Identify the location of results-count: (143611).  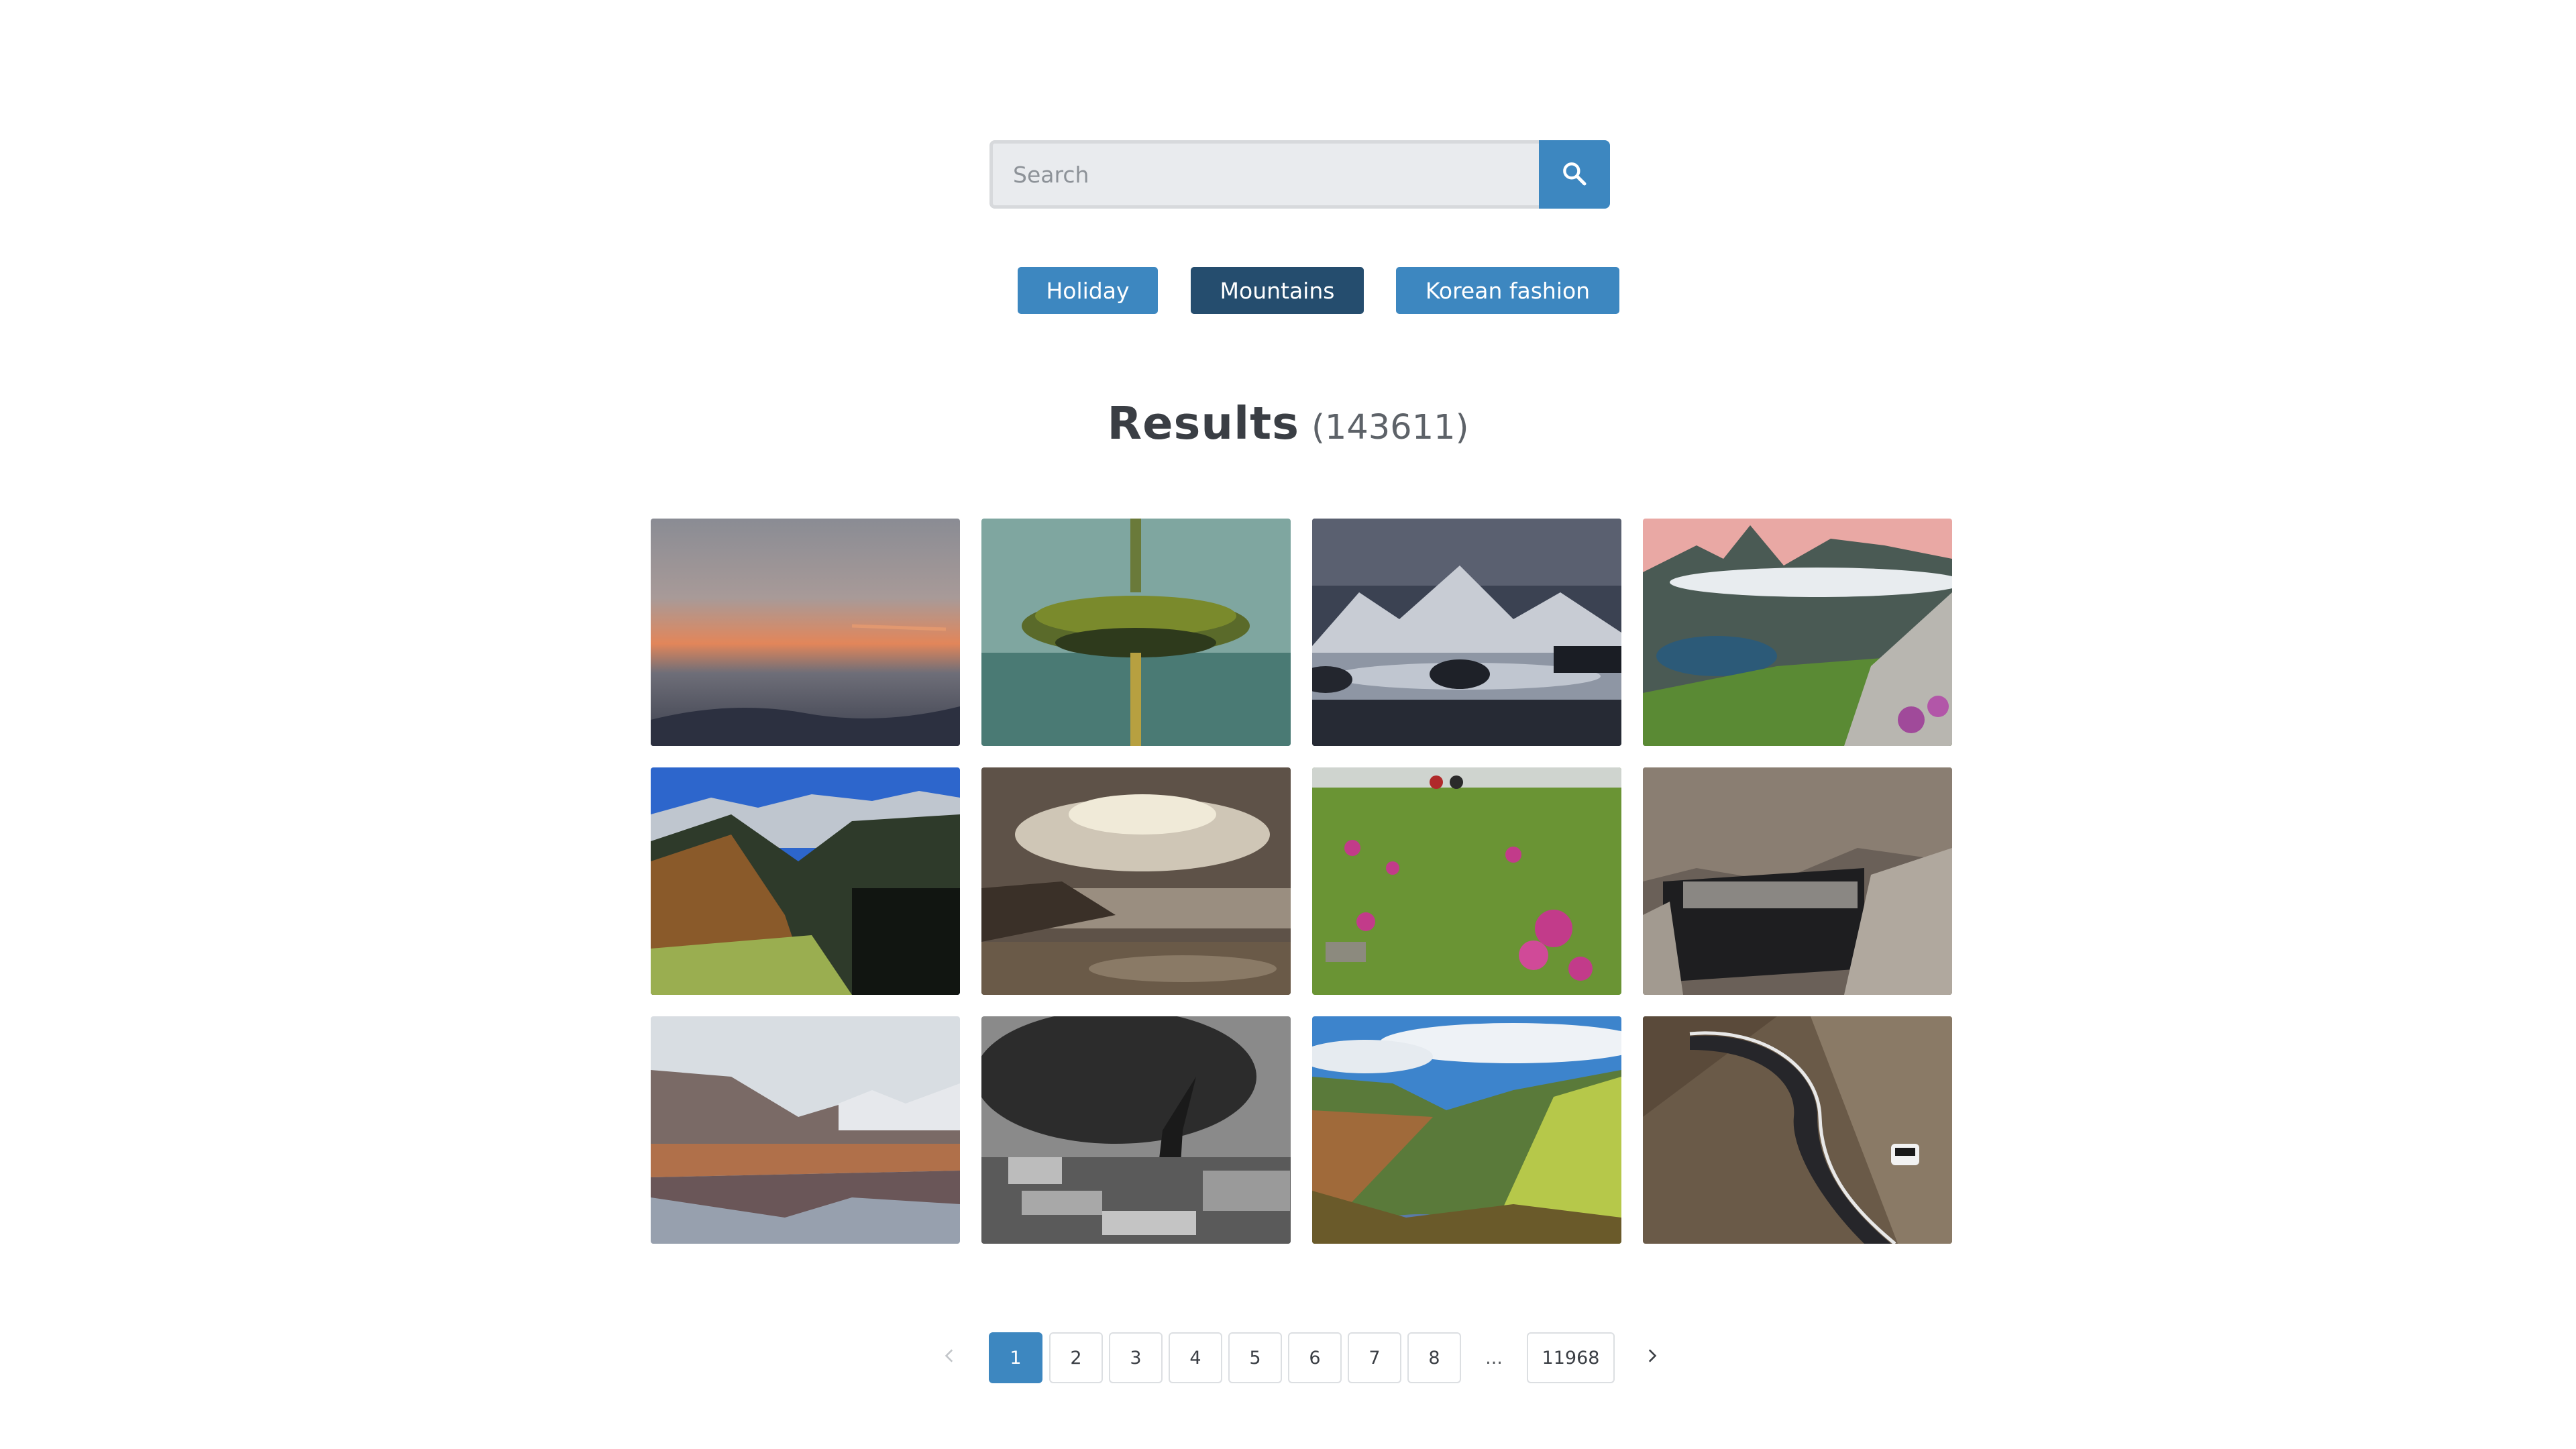
(1390, 427).